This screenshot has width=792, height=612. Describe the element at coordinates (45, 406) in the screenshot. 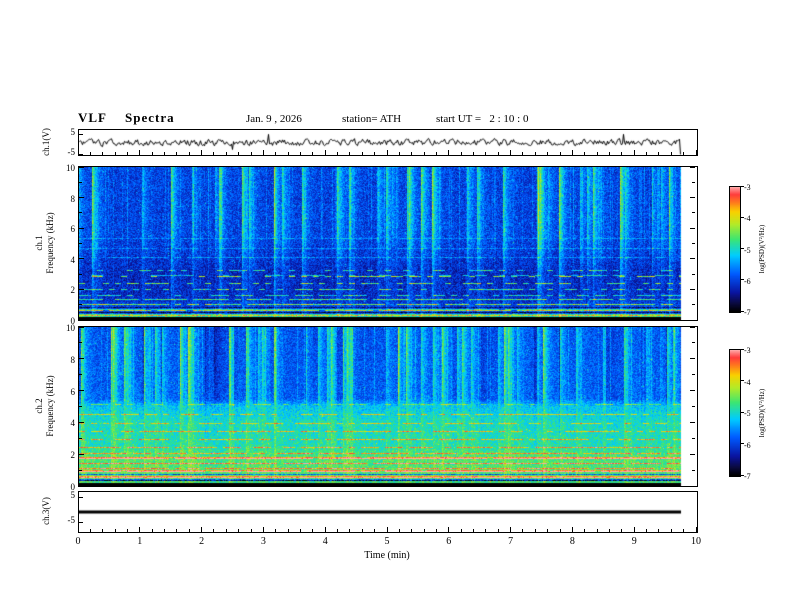

I see `ch2-frequency-axis-label: ch.2 Frequency (kHz)` at that location.